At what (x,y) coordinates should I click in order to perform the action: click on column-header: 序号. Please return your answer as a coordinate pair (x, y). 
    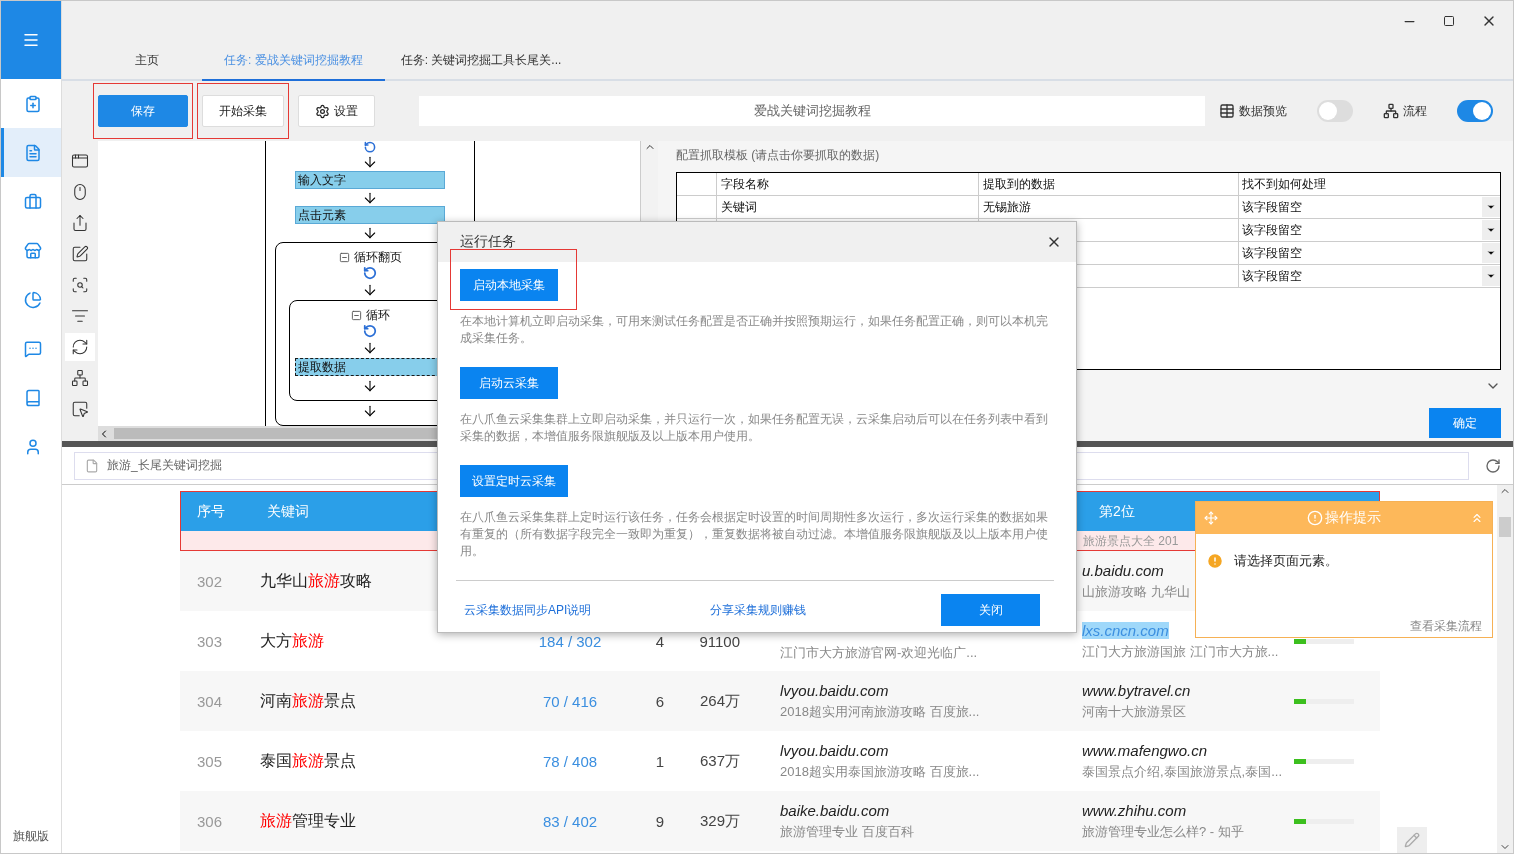
    Looking at the image, I should click on (211, 511).